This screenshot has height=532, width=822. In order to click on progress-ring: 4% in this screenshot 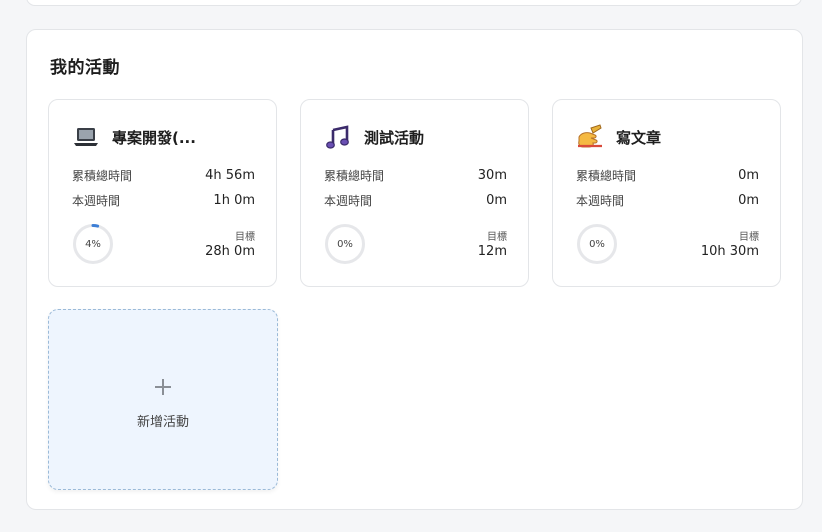, I will do `click(93, 244)`.